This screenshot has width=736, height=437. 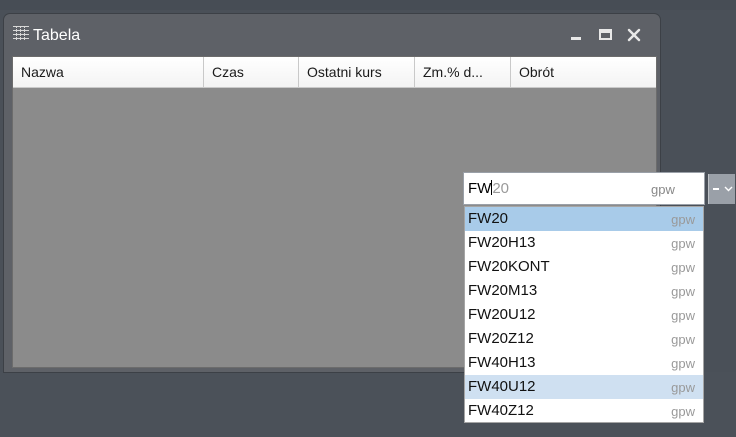 What do you see at coordinates (501, 188) in the screenshot?
I see `autocomplete-suffix: 20` at bounding box center [501, 188].